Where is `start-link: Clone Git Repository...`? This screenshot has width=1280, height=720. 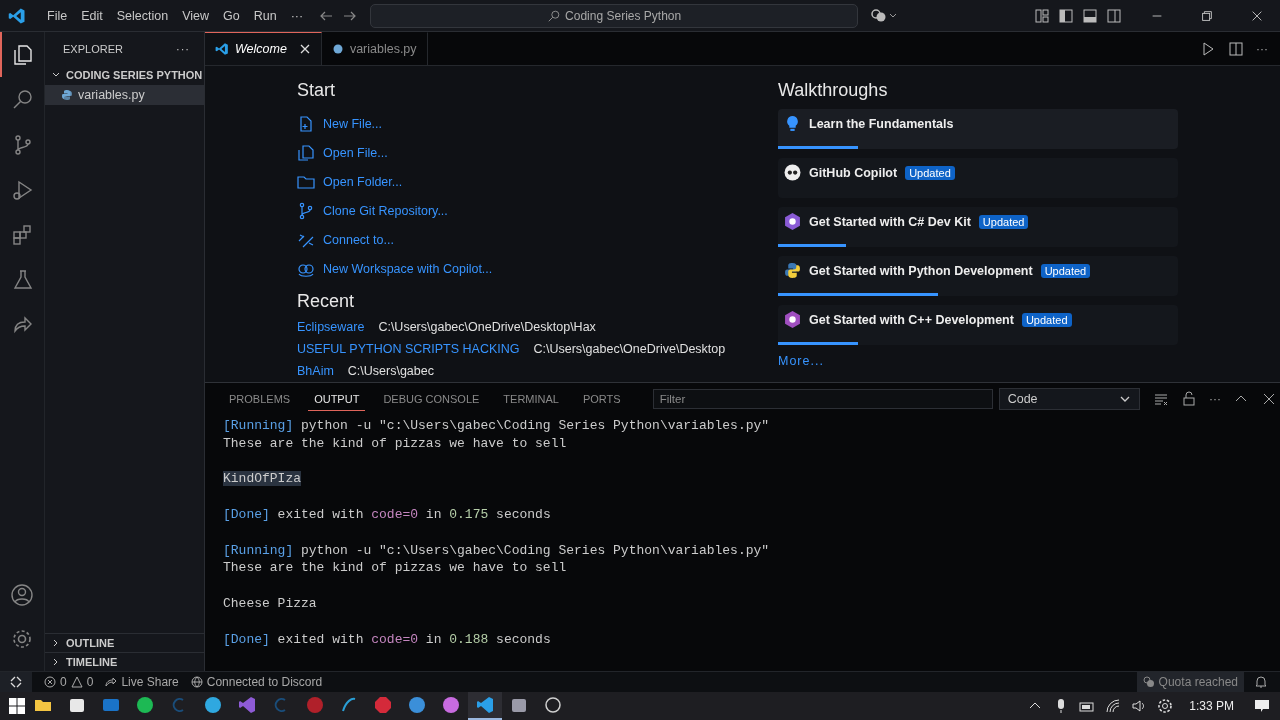 start-link: Clone Git Repository... is located at coordinates (385, 210).